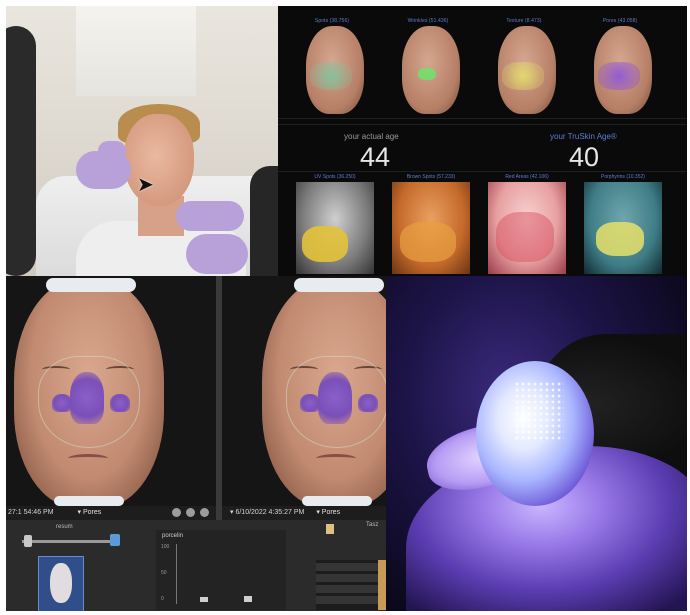 Image resolution: width=690 pixels, height=615 pixels. I want to click on mini-chart: porcelin 100 50 0, so click(221, 570).